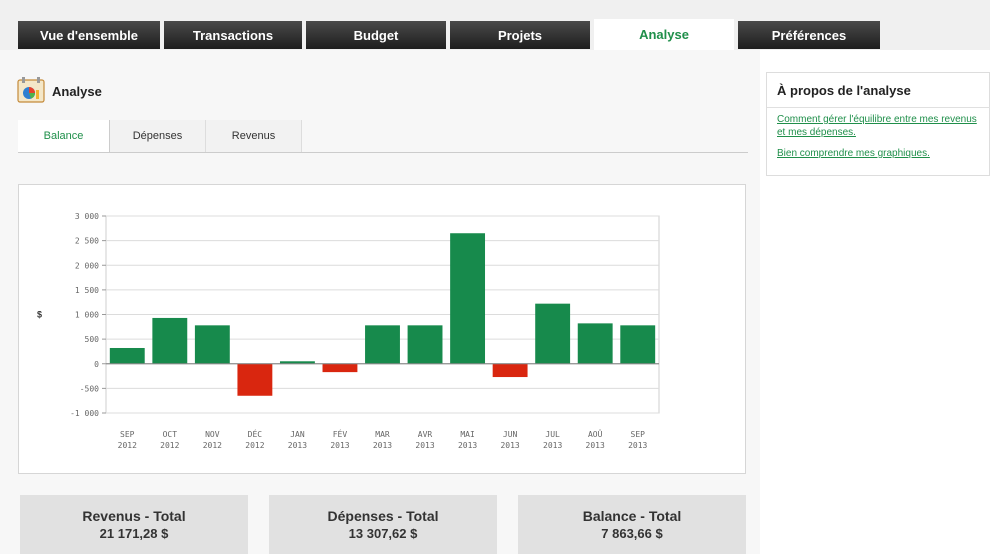 This screenshot has width=990, height=554. Describe the element at coordinates (376, 35) in the screenshot. I see `tab-budget: Budget` at that location.